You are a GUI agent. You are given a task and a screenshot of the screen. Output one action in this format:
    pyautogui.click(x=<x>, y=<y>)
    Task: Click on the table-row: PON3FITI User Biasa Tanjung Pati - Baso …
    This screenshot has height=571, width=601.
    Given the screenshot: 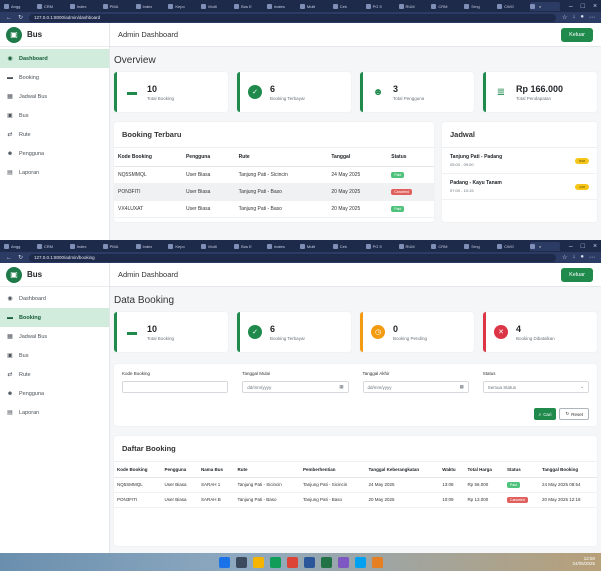 What is the action you would take?
    pyautogui.click(x=274, y=192)
    